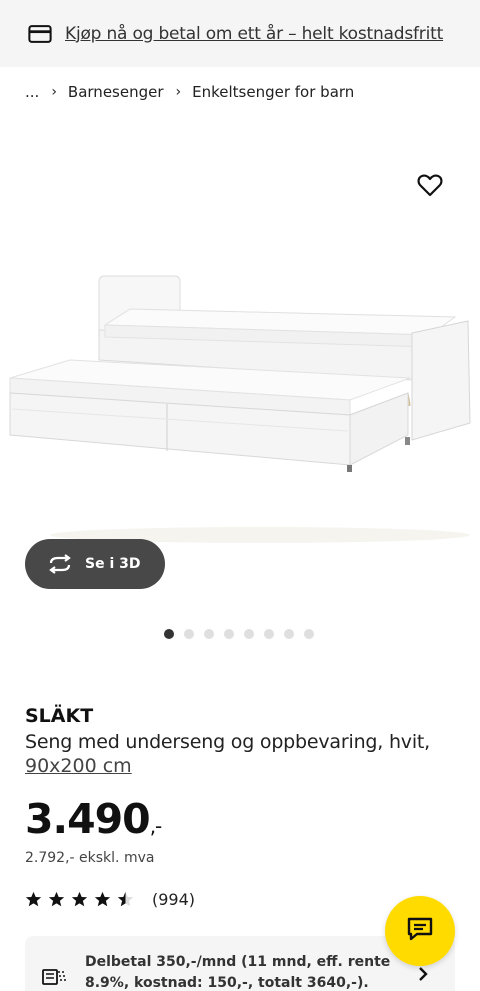 The height and width of the screenshot is (991, 480). I want to click on view-3d-button: Se i 3D, so click(95, 564).